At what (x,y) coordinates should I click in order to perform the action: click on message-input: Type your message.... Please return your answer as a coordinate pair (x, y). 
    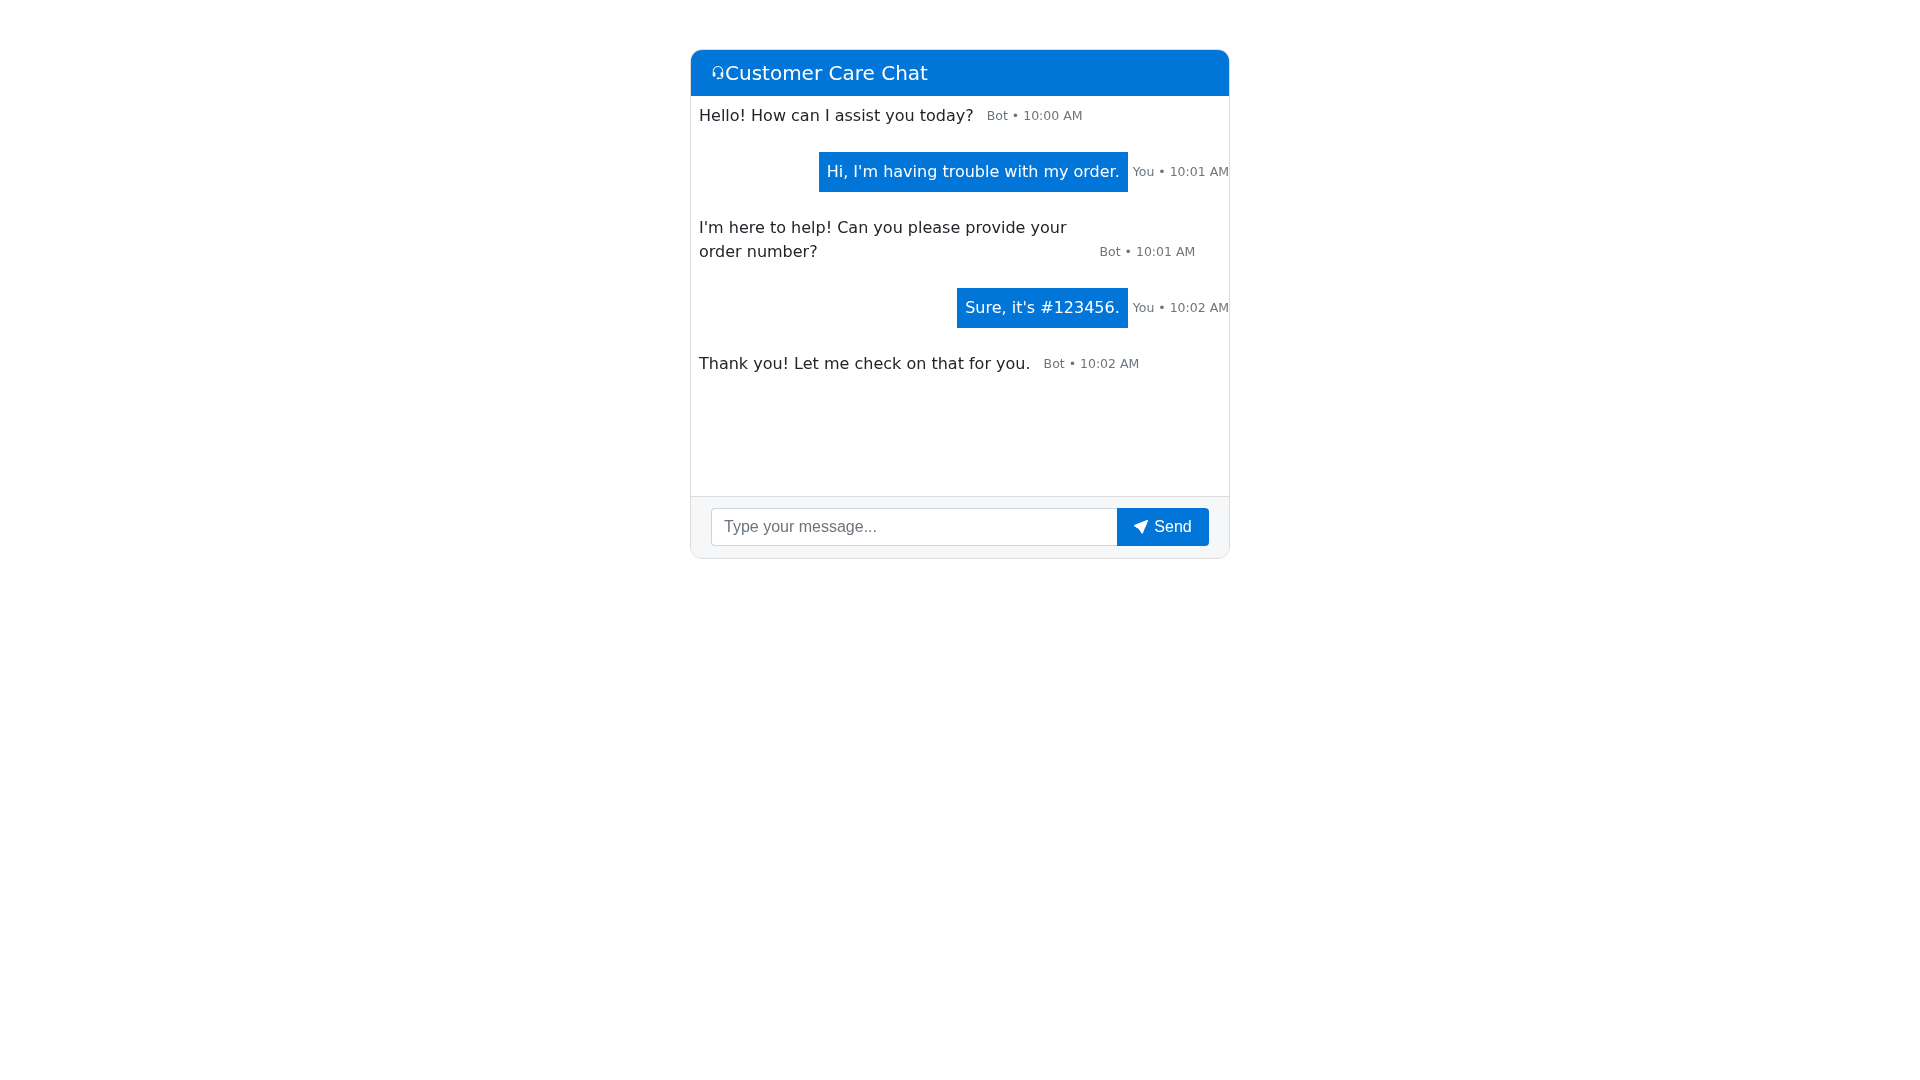
    Looking at the image, I should click on (914, 527).